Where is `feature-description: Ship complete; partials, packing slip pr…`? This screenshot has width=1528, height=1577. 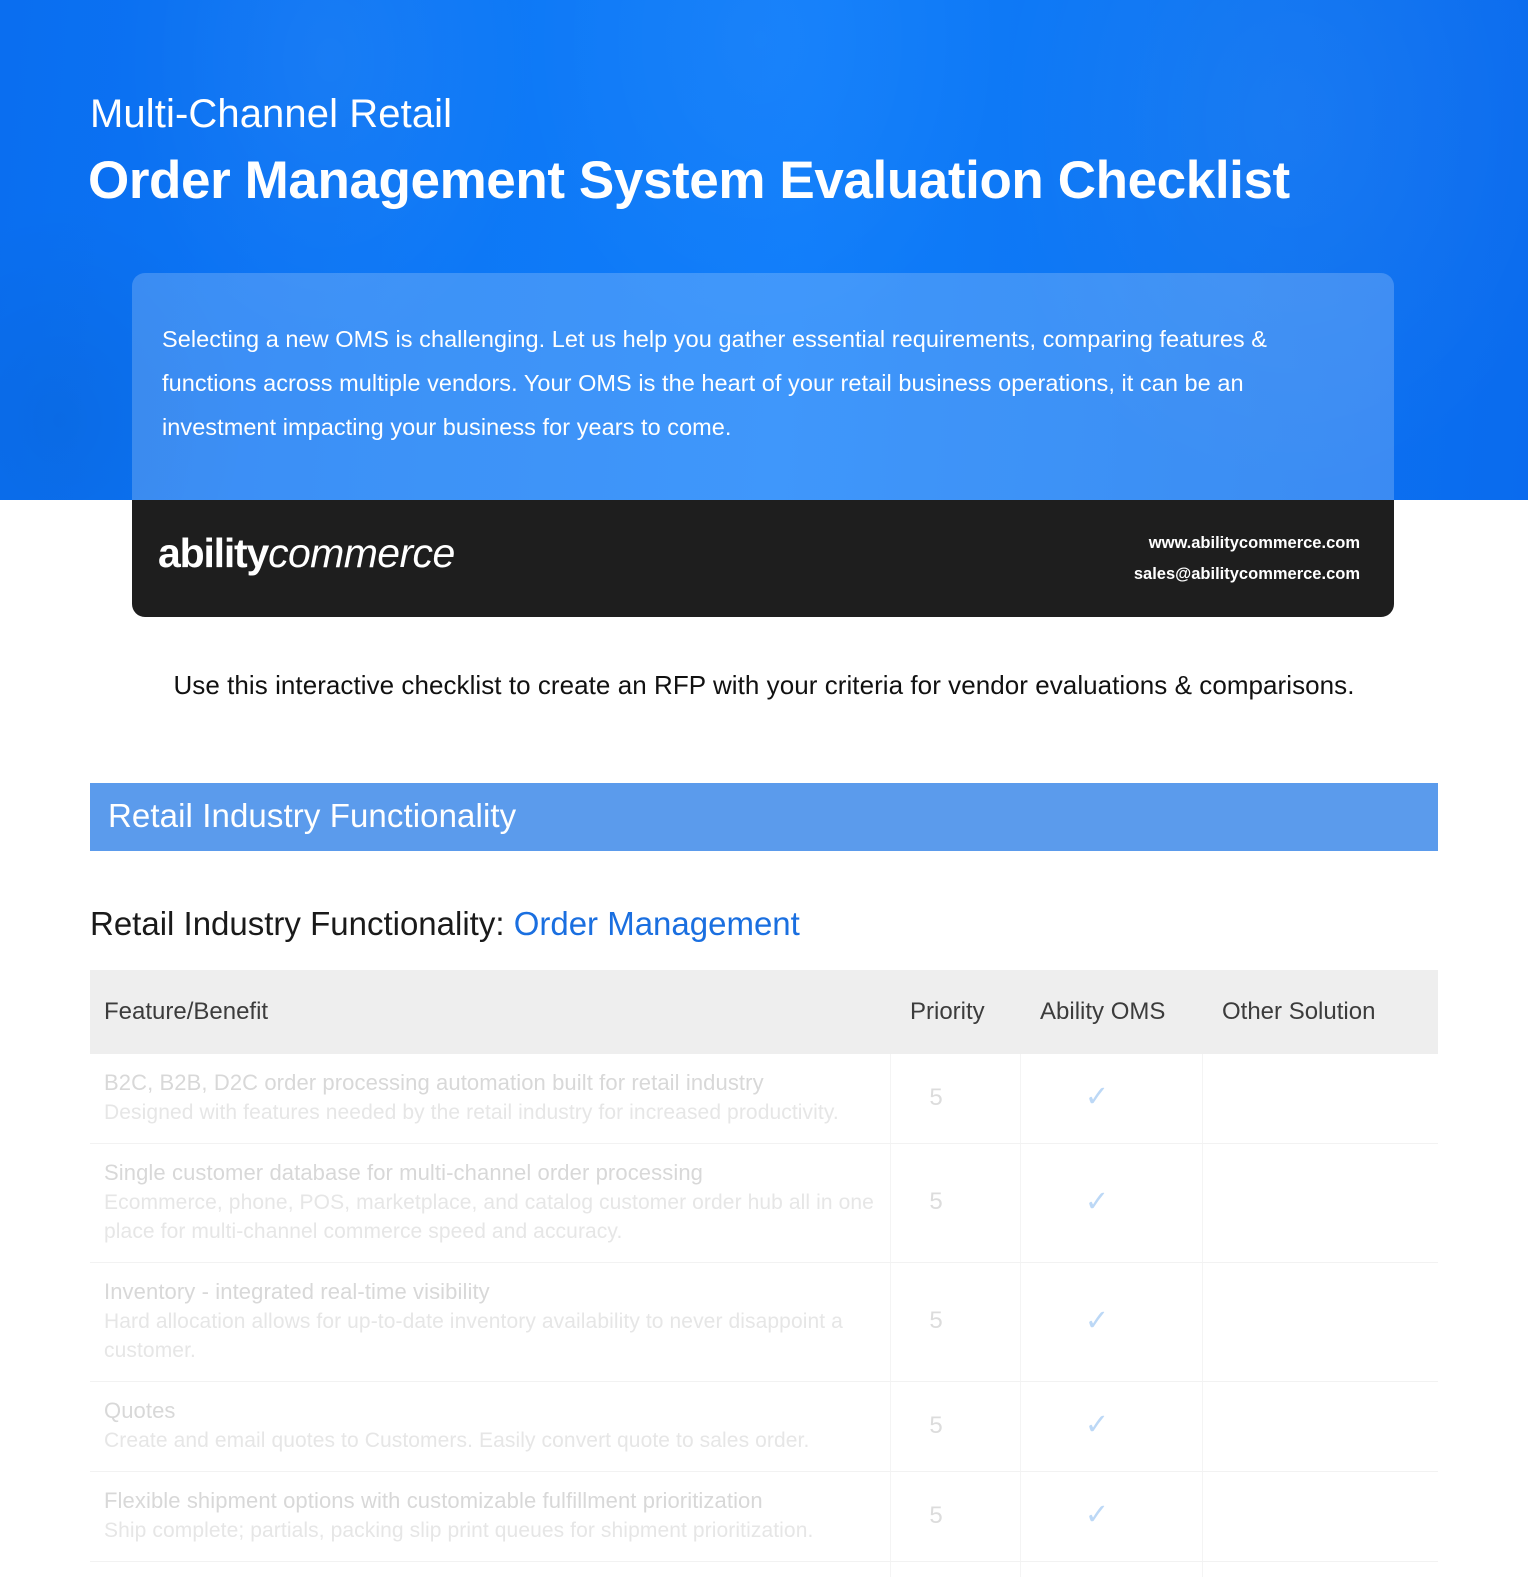 feature-description: Ship complete; partials, packing slip pr… is located at coordinates (459, 1530).